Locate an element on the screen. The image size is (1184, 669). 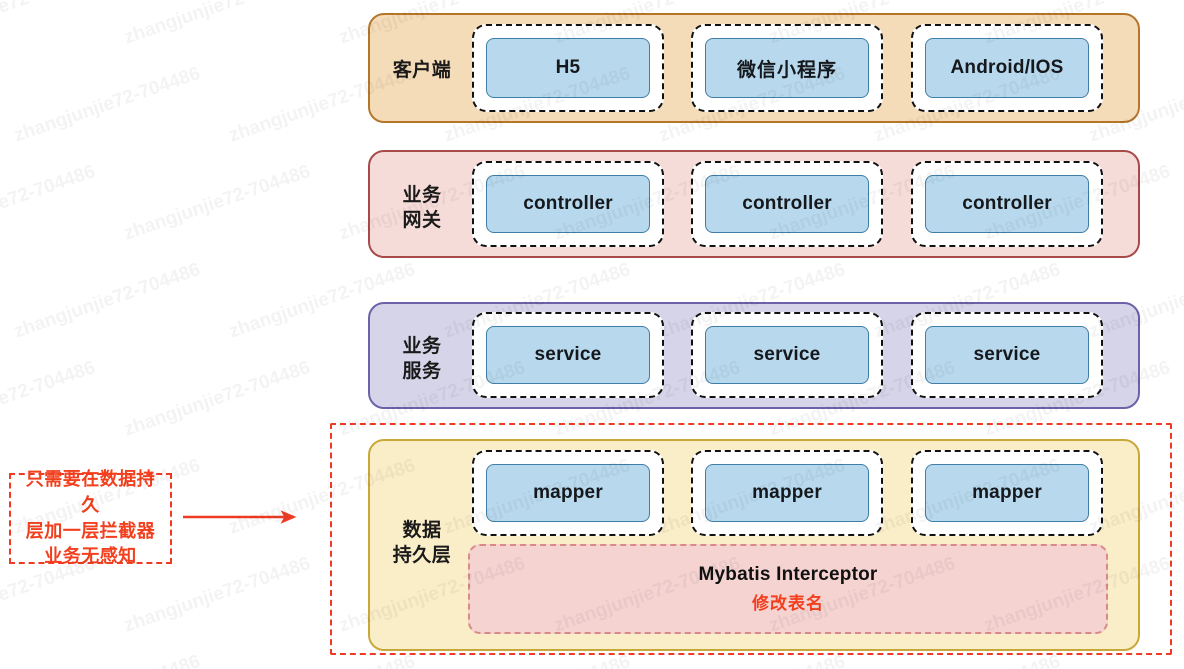
node-box-client-2: 微信小程序 is located at coordinates (787, 68).